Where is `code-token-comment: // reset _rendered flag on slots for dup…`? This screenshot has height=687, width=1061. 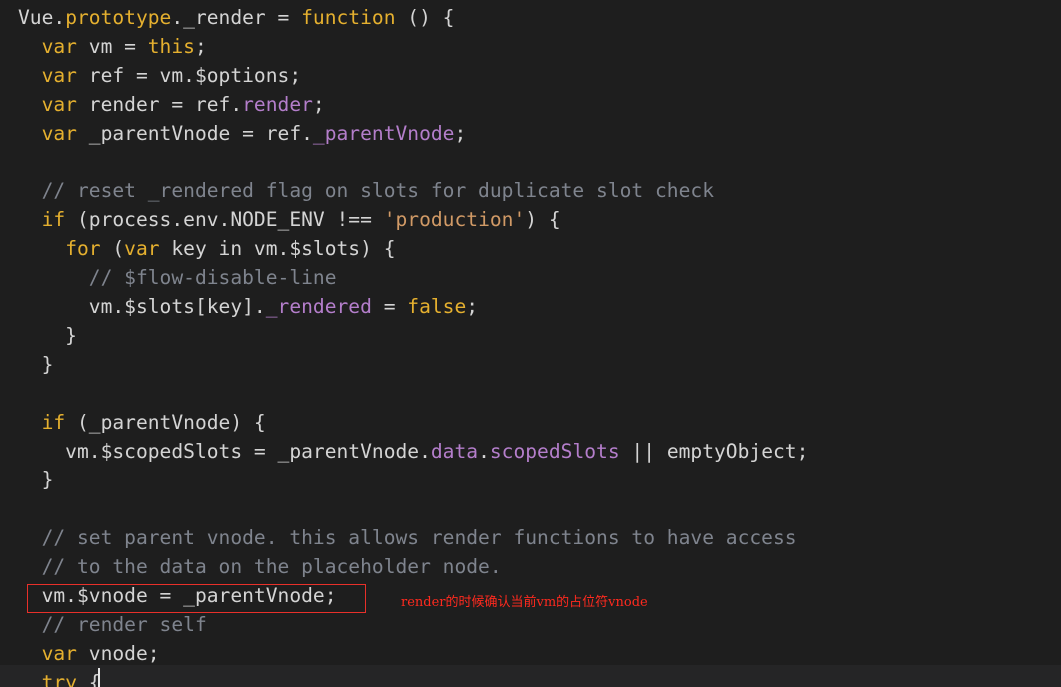 code-token-comment: // reset _rendered flag on slots for dup… is located at coordinates (377, 191).